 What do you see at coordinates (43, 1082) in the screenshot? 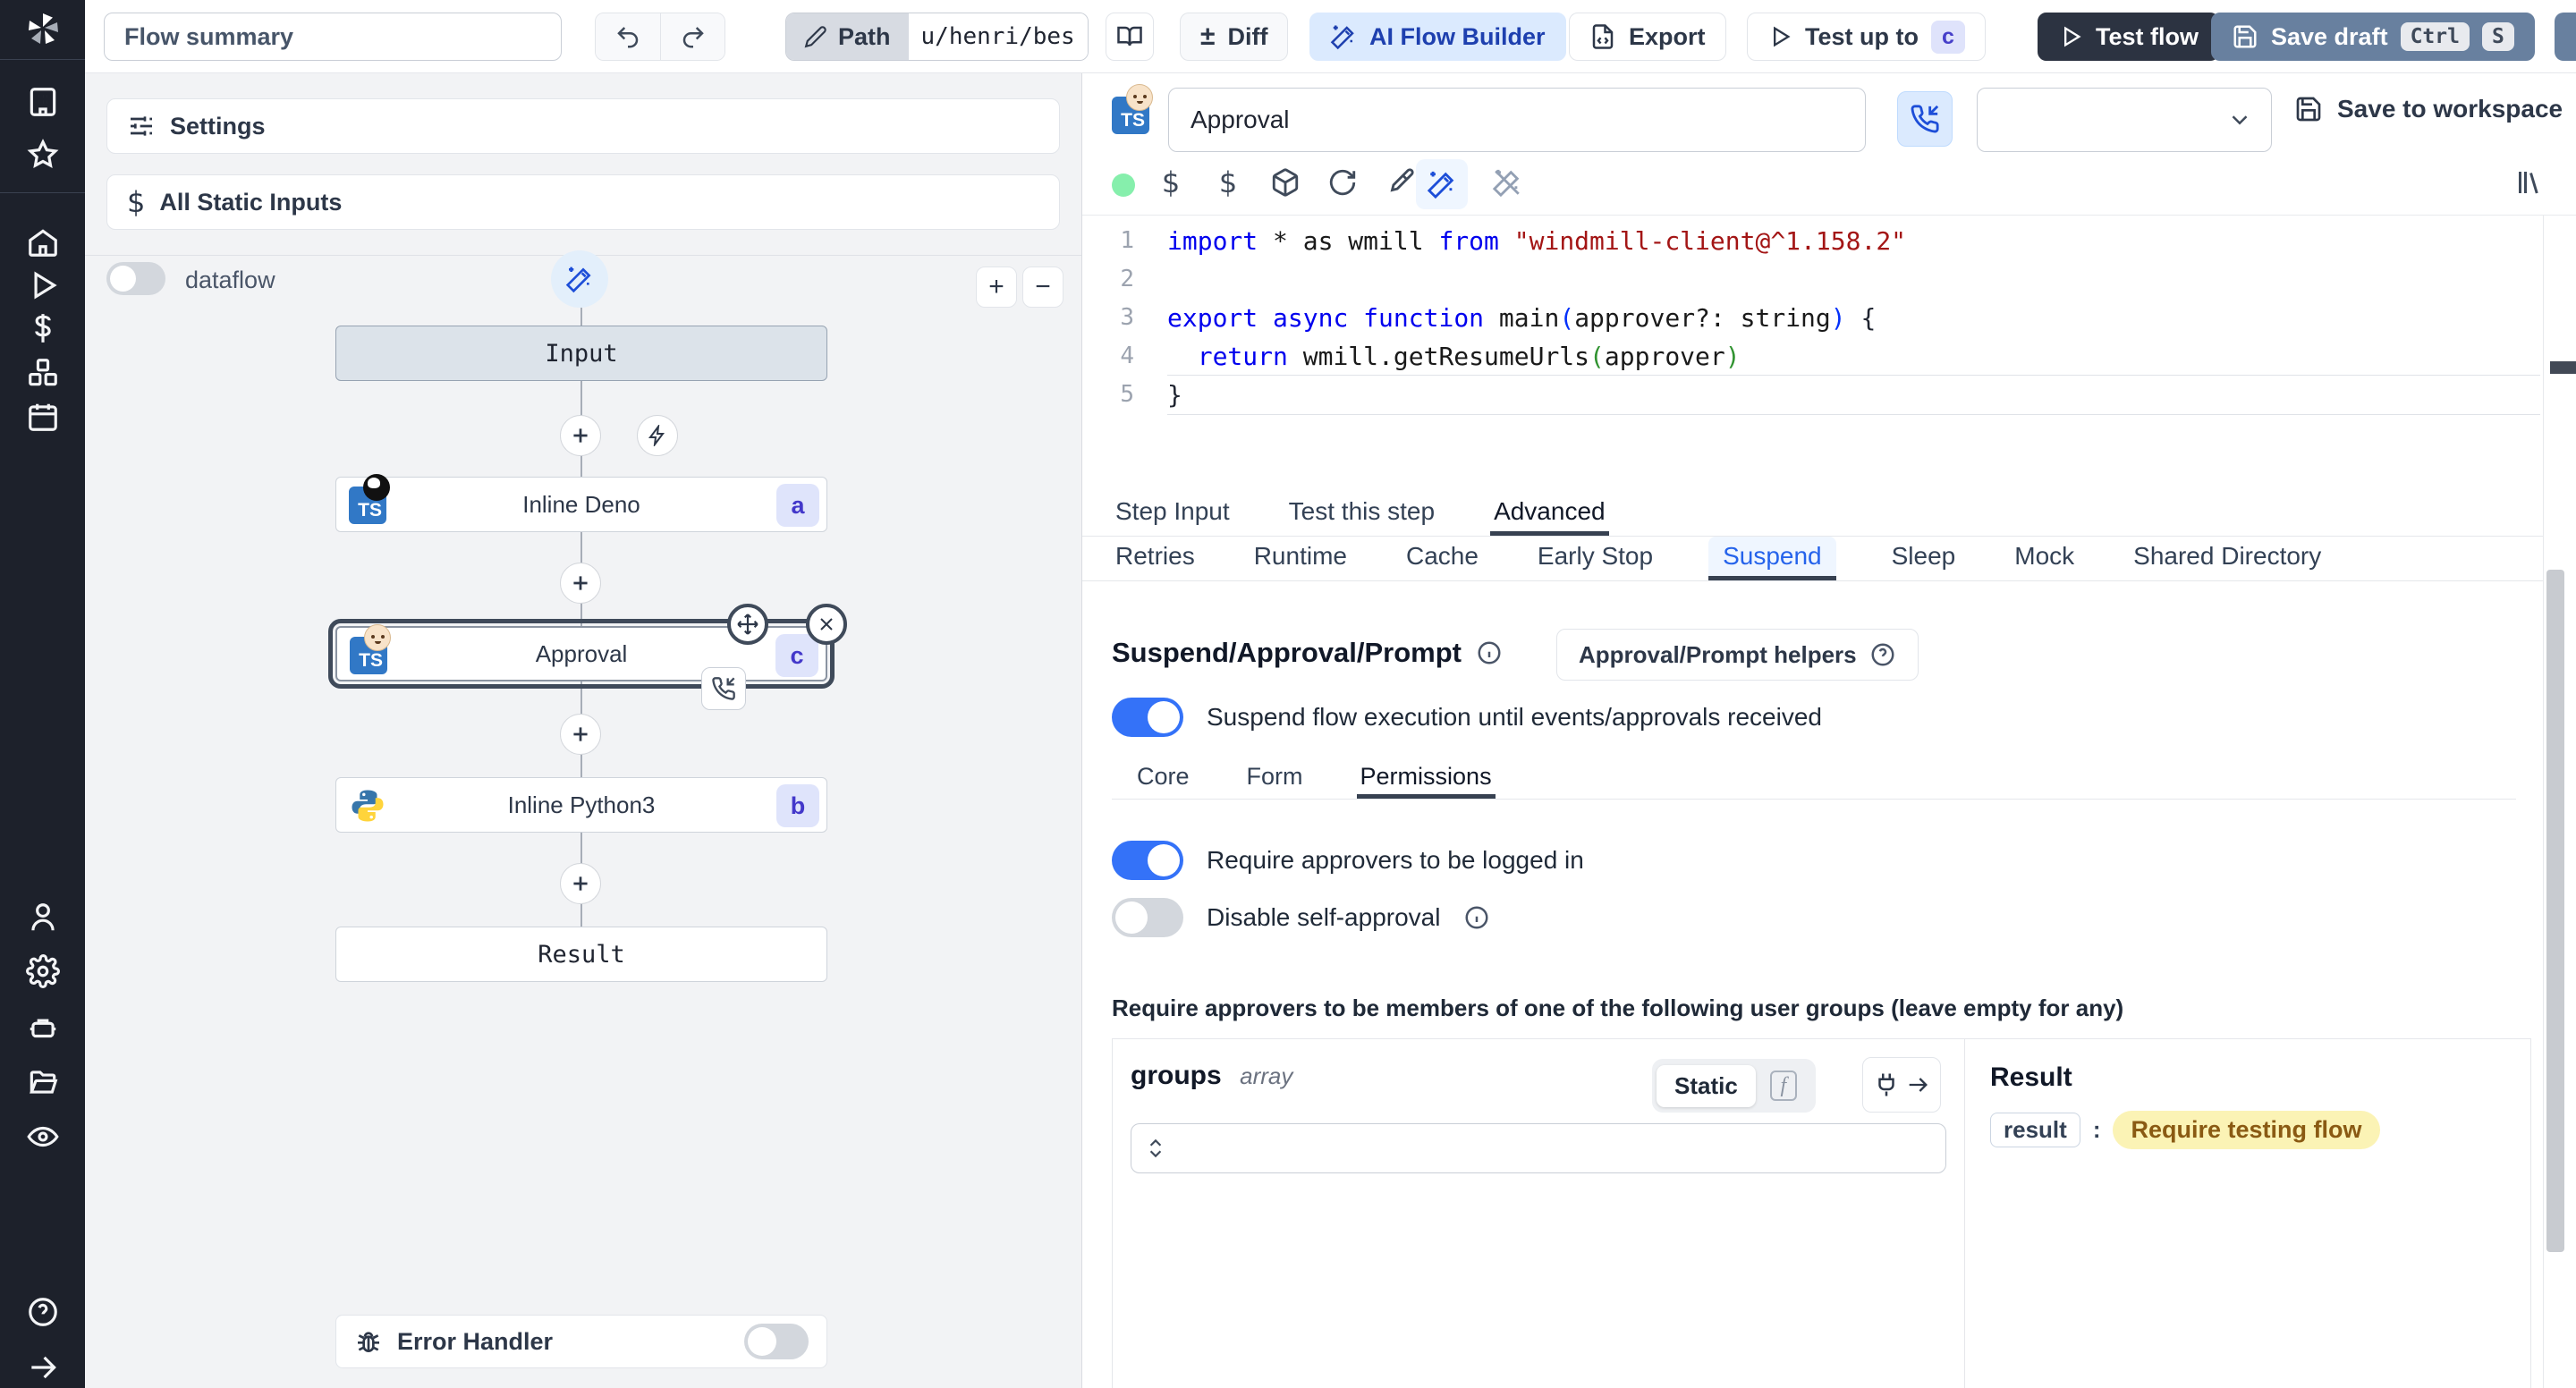
I see `folders-icon` at bounding box center [43, 1082].